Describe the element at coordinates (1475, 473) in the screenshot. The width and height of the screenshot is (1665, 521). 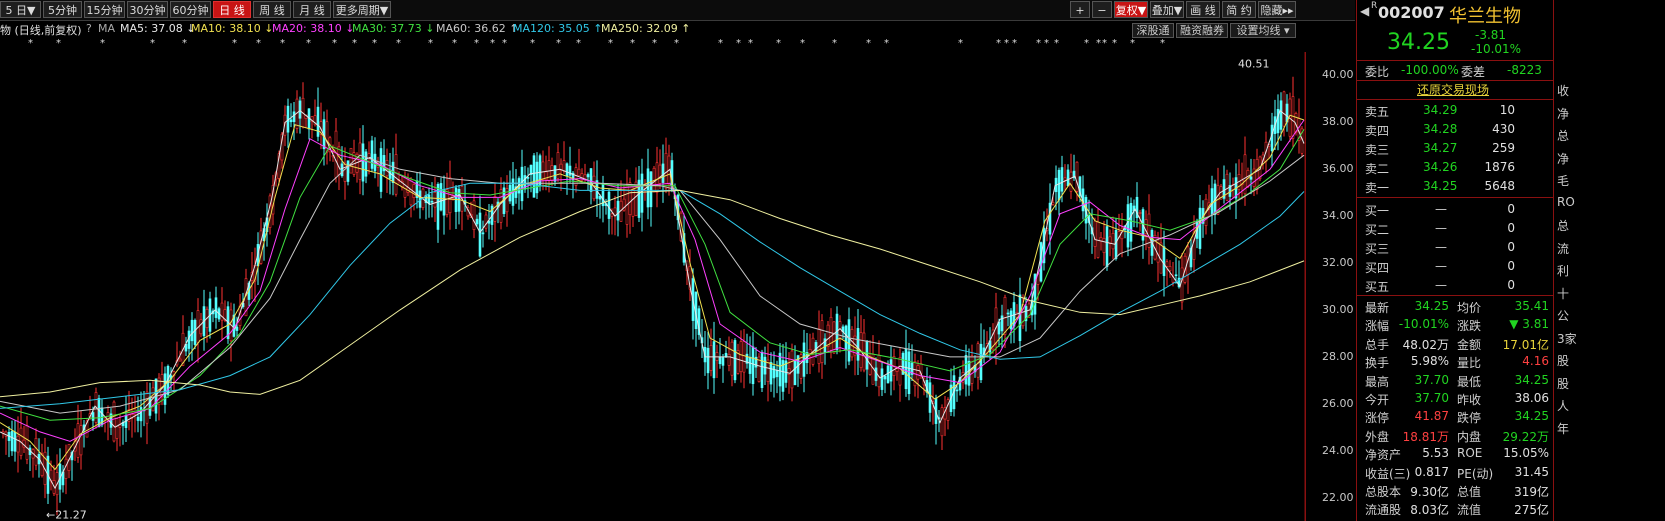
I see `stat-label: PE(动)` at that location.